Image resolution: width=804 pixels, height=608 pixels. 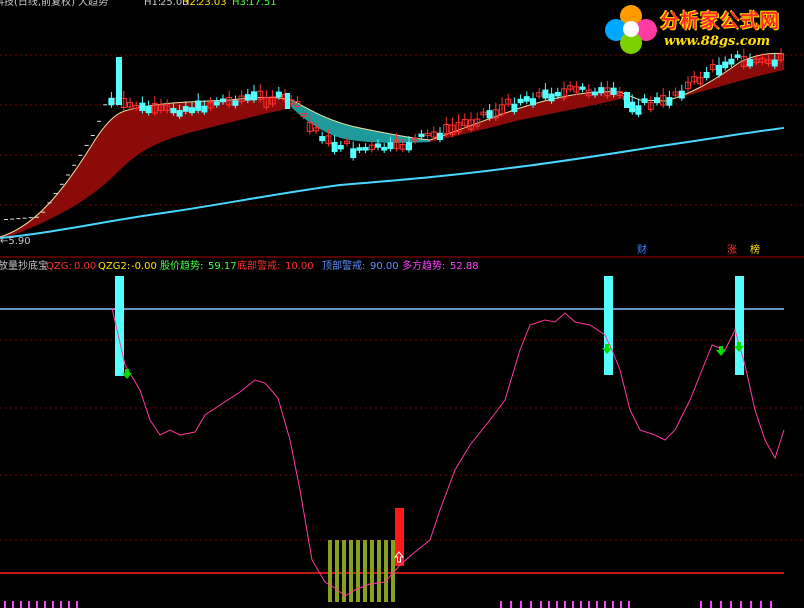 What do you see at coordinates (212, 4) in the screenshot?
I see `h2-value: 23.03` at bounding box center [212, 4].